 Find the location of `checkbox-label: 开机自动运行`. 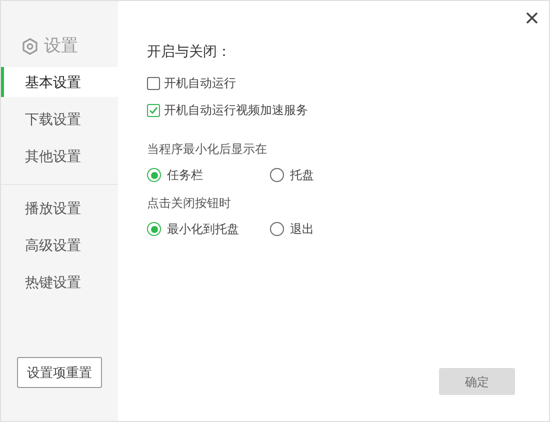

checkbox-label: 开机自动运行 is located at coordinates (200, 83).